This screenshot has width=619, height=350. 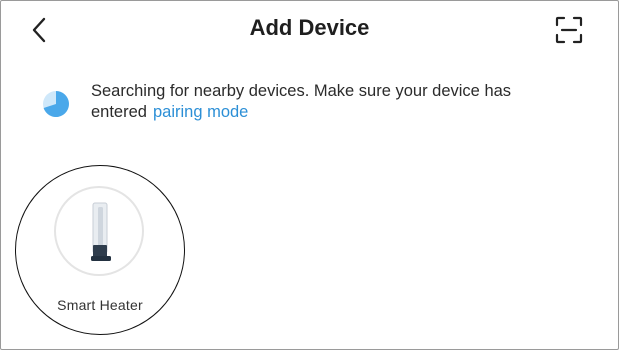 I want to click on pairing-mode-link: pairing mode, so click(x=200, y=112).